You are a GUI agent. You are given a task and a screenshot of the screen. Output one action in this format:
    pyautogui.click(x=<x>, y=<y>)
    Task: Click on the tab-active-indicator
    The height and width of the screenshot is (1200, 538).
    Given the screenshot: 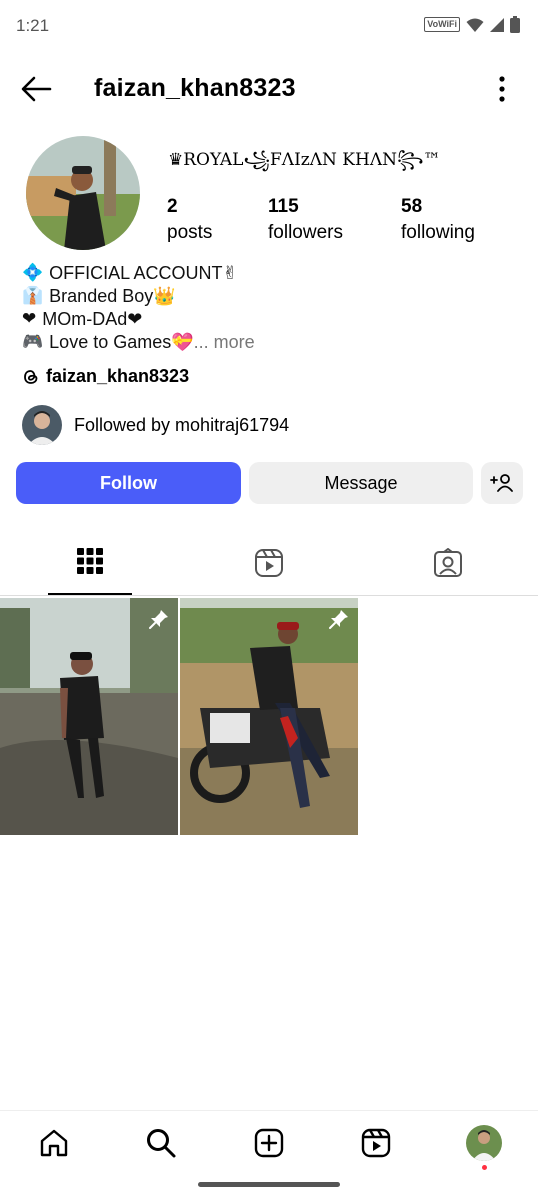 What is the action you would take?
    pyautogui.click(x=90, y=594)
    